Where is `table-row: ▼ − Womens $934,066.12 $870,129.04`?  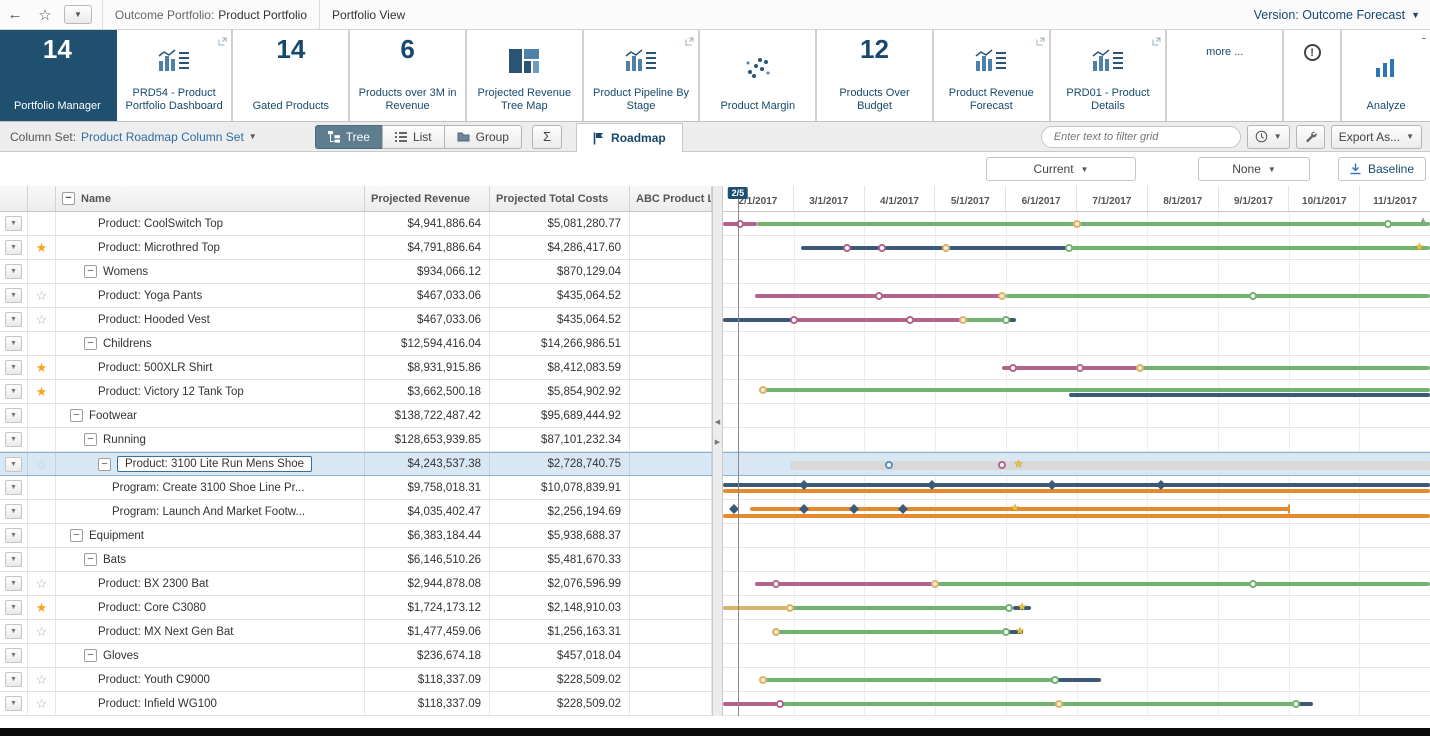
table-row: ▼ − Womens $934,066.12 $870,129.04 is located at coordinates (356, 272).